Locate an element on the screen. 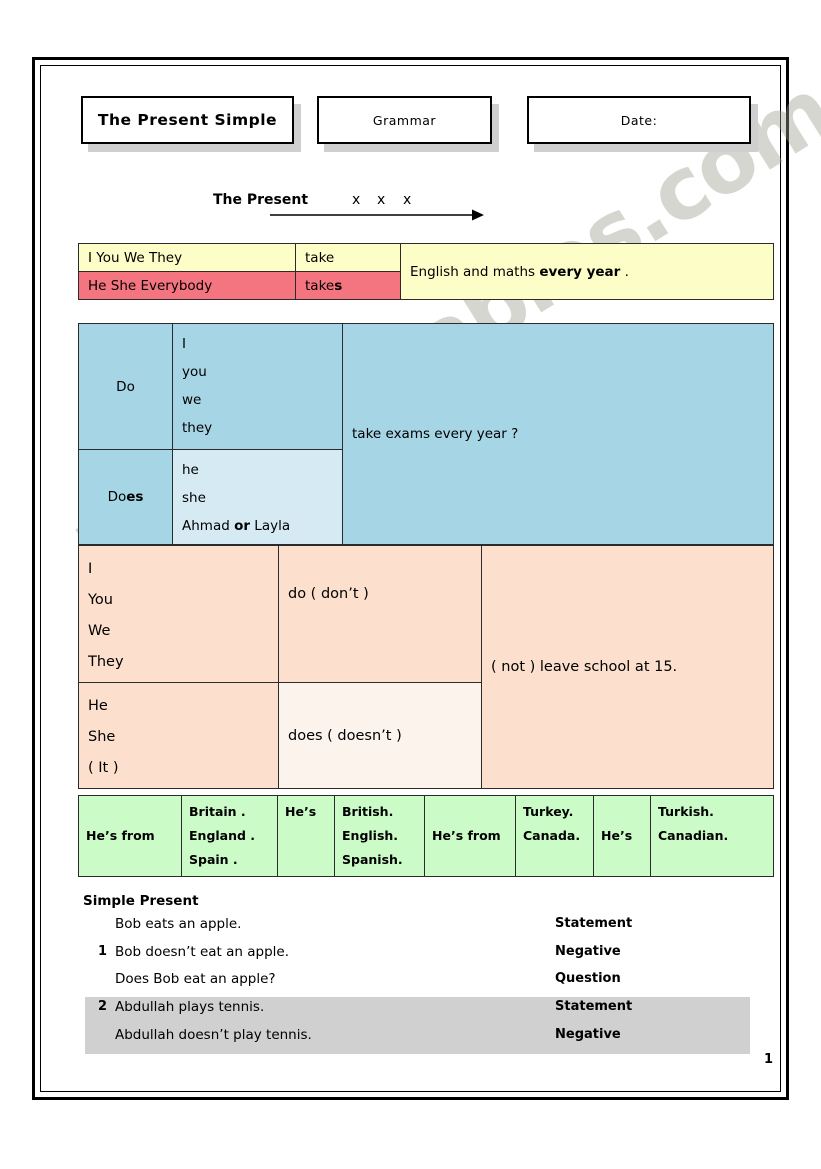 This screenshot has width=821, height=1169. affirmative-verb-singular: takes is located at coordinates (348, 285).